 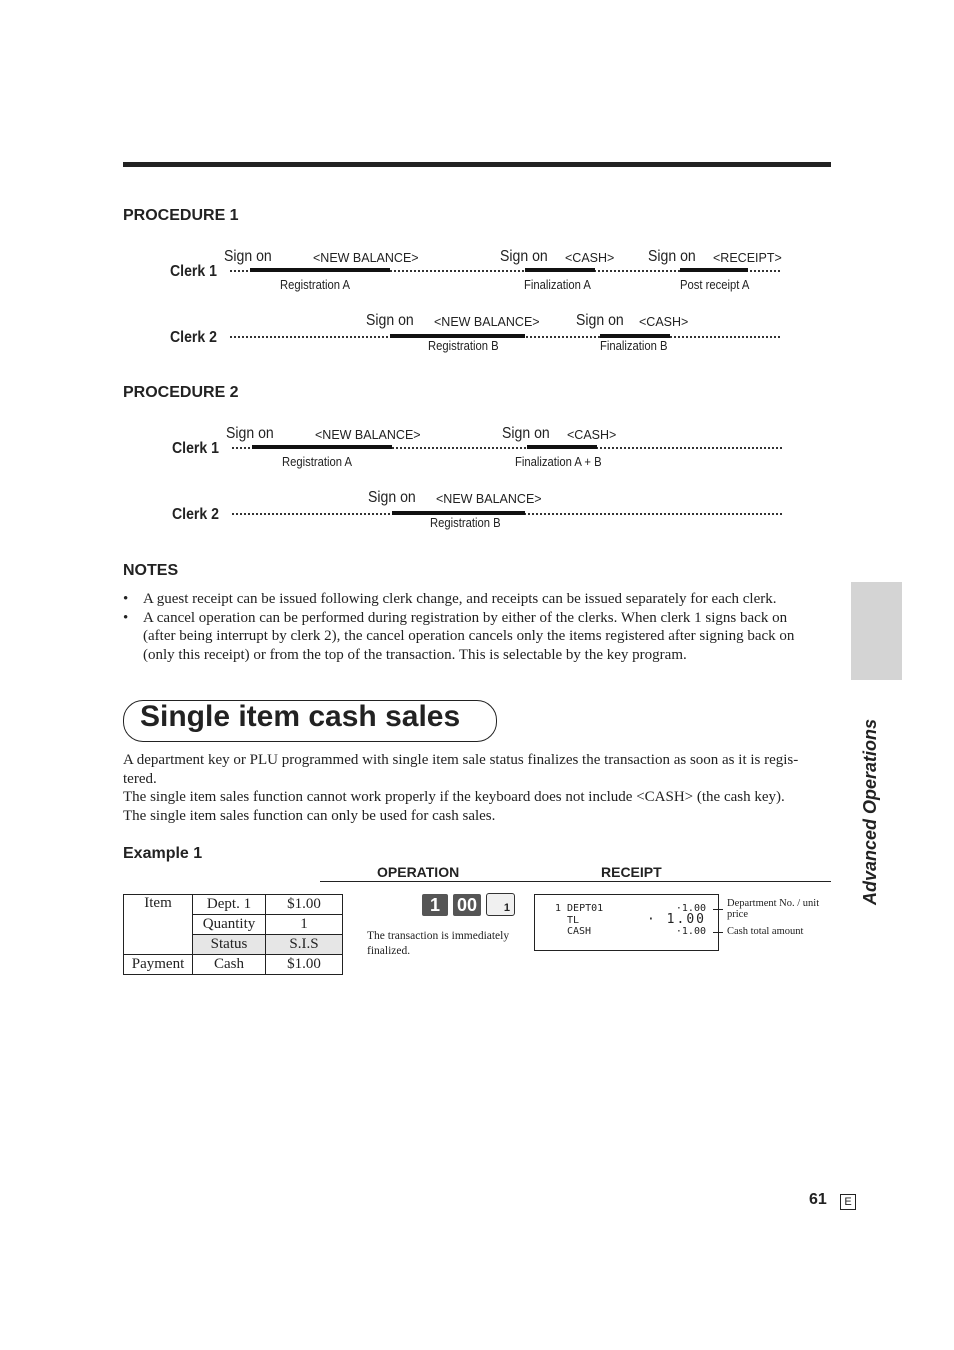 What do you see at coordinates (573, 920) in the screenshot?
I see `receipt-line2-left: TL` at bounding box center [573, 920].